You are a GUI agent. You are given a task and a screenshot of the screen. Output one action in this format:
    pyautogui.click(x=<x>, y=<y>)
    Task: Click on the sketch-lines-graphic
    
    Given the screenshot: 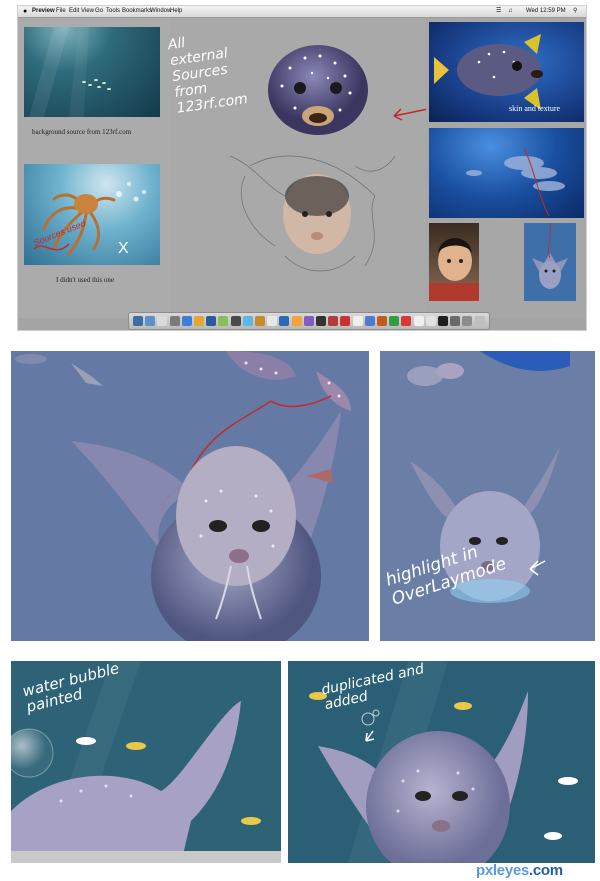 What is the action you would take?
    pyautogui.click(x=312, y=213)
    